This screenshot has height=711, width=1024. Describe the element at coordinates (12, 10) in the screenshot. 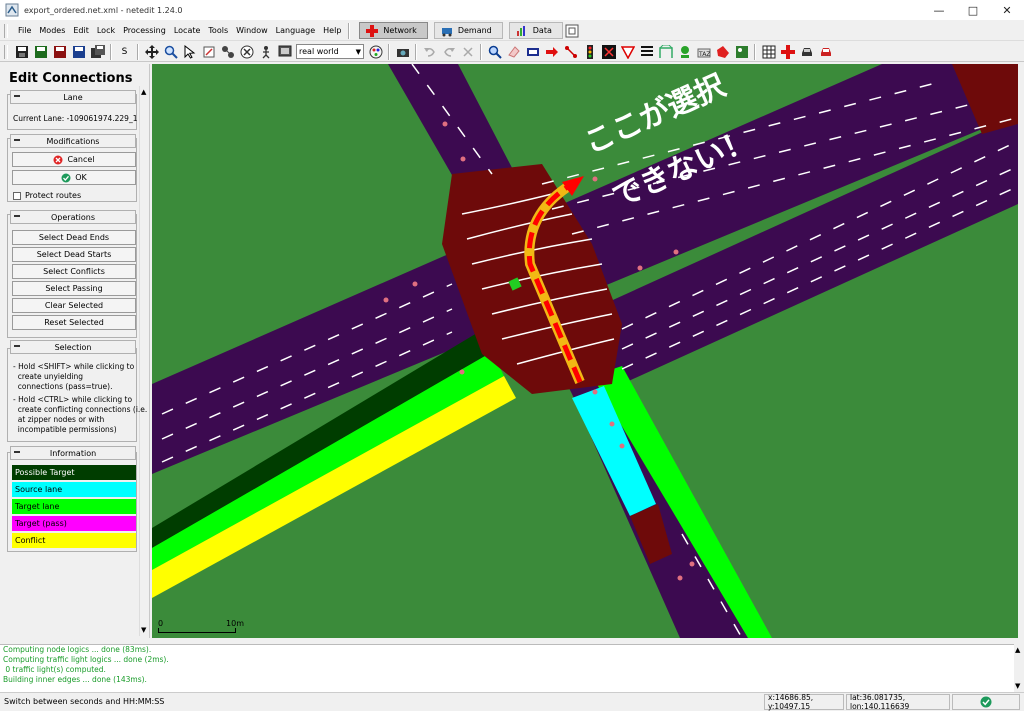

I see `netedit-app-icon` at that location.